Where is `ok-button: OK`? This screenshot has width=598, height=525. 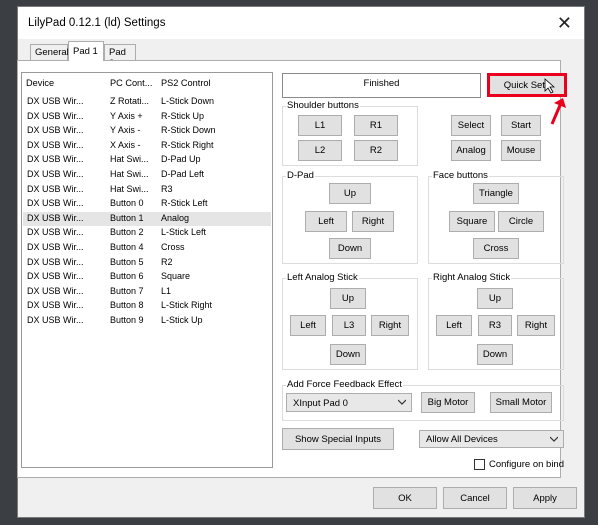 ok-button: OK is located at coordinates (405, 498).